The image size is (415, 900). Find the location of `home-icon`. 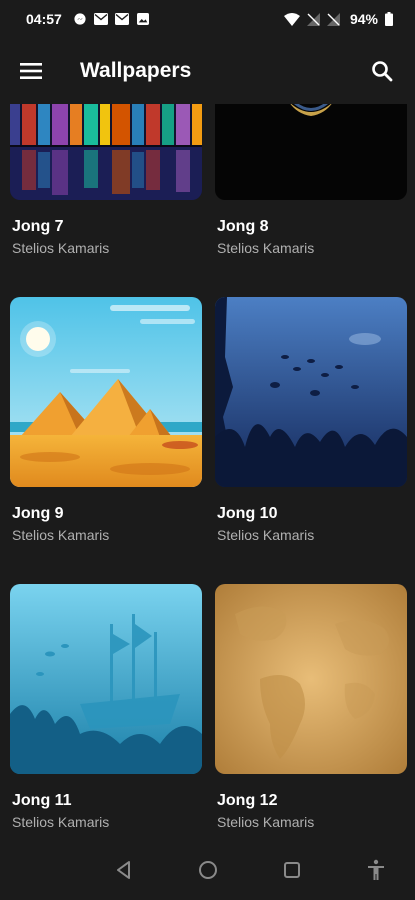

home-icon is located at coordinates (208, 870).